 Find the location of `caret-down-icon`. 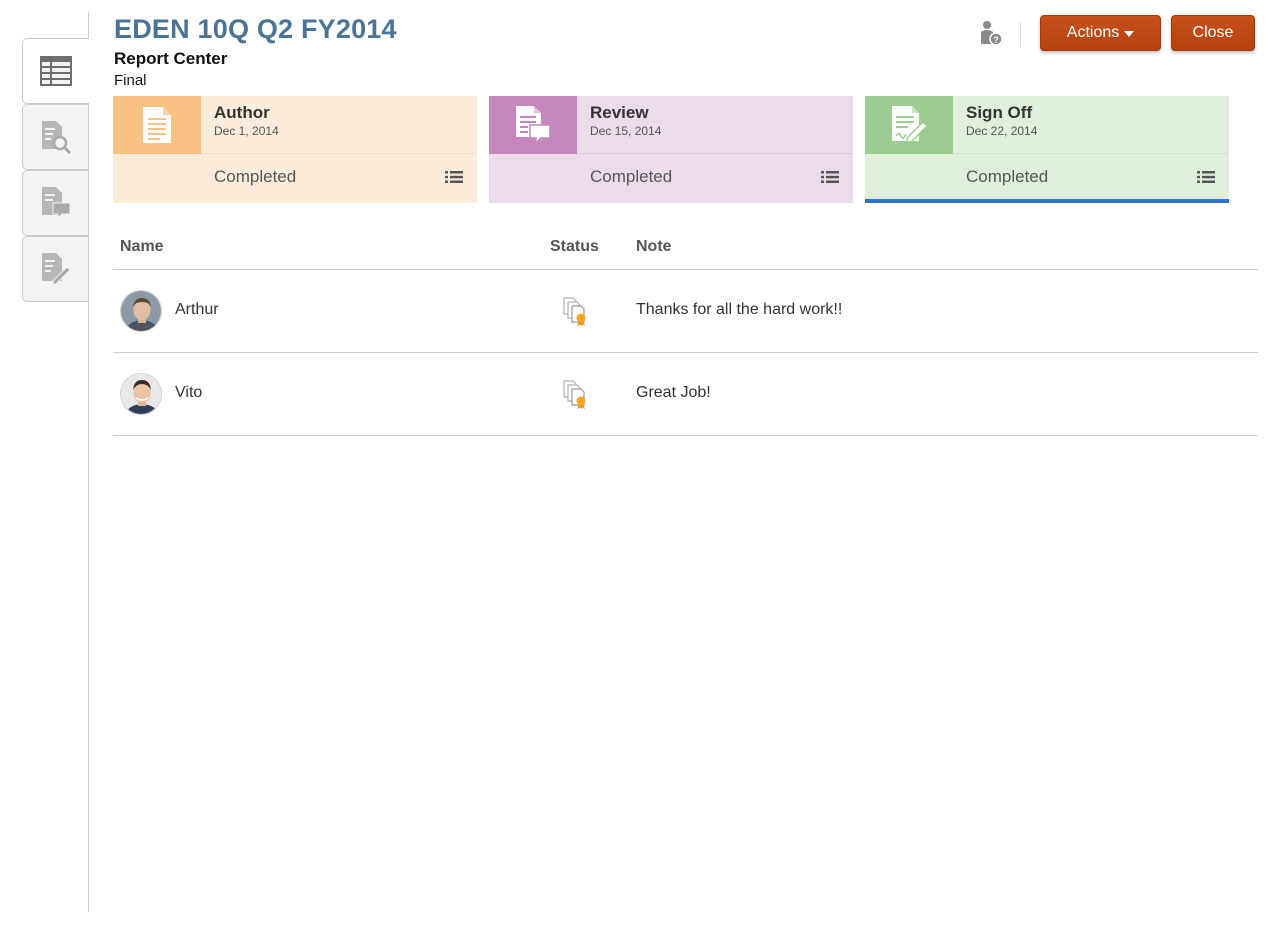

caret-down-icon is located at coordinates (1129, 34).